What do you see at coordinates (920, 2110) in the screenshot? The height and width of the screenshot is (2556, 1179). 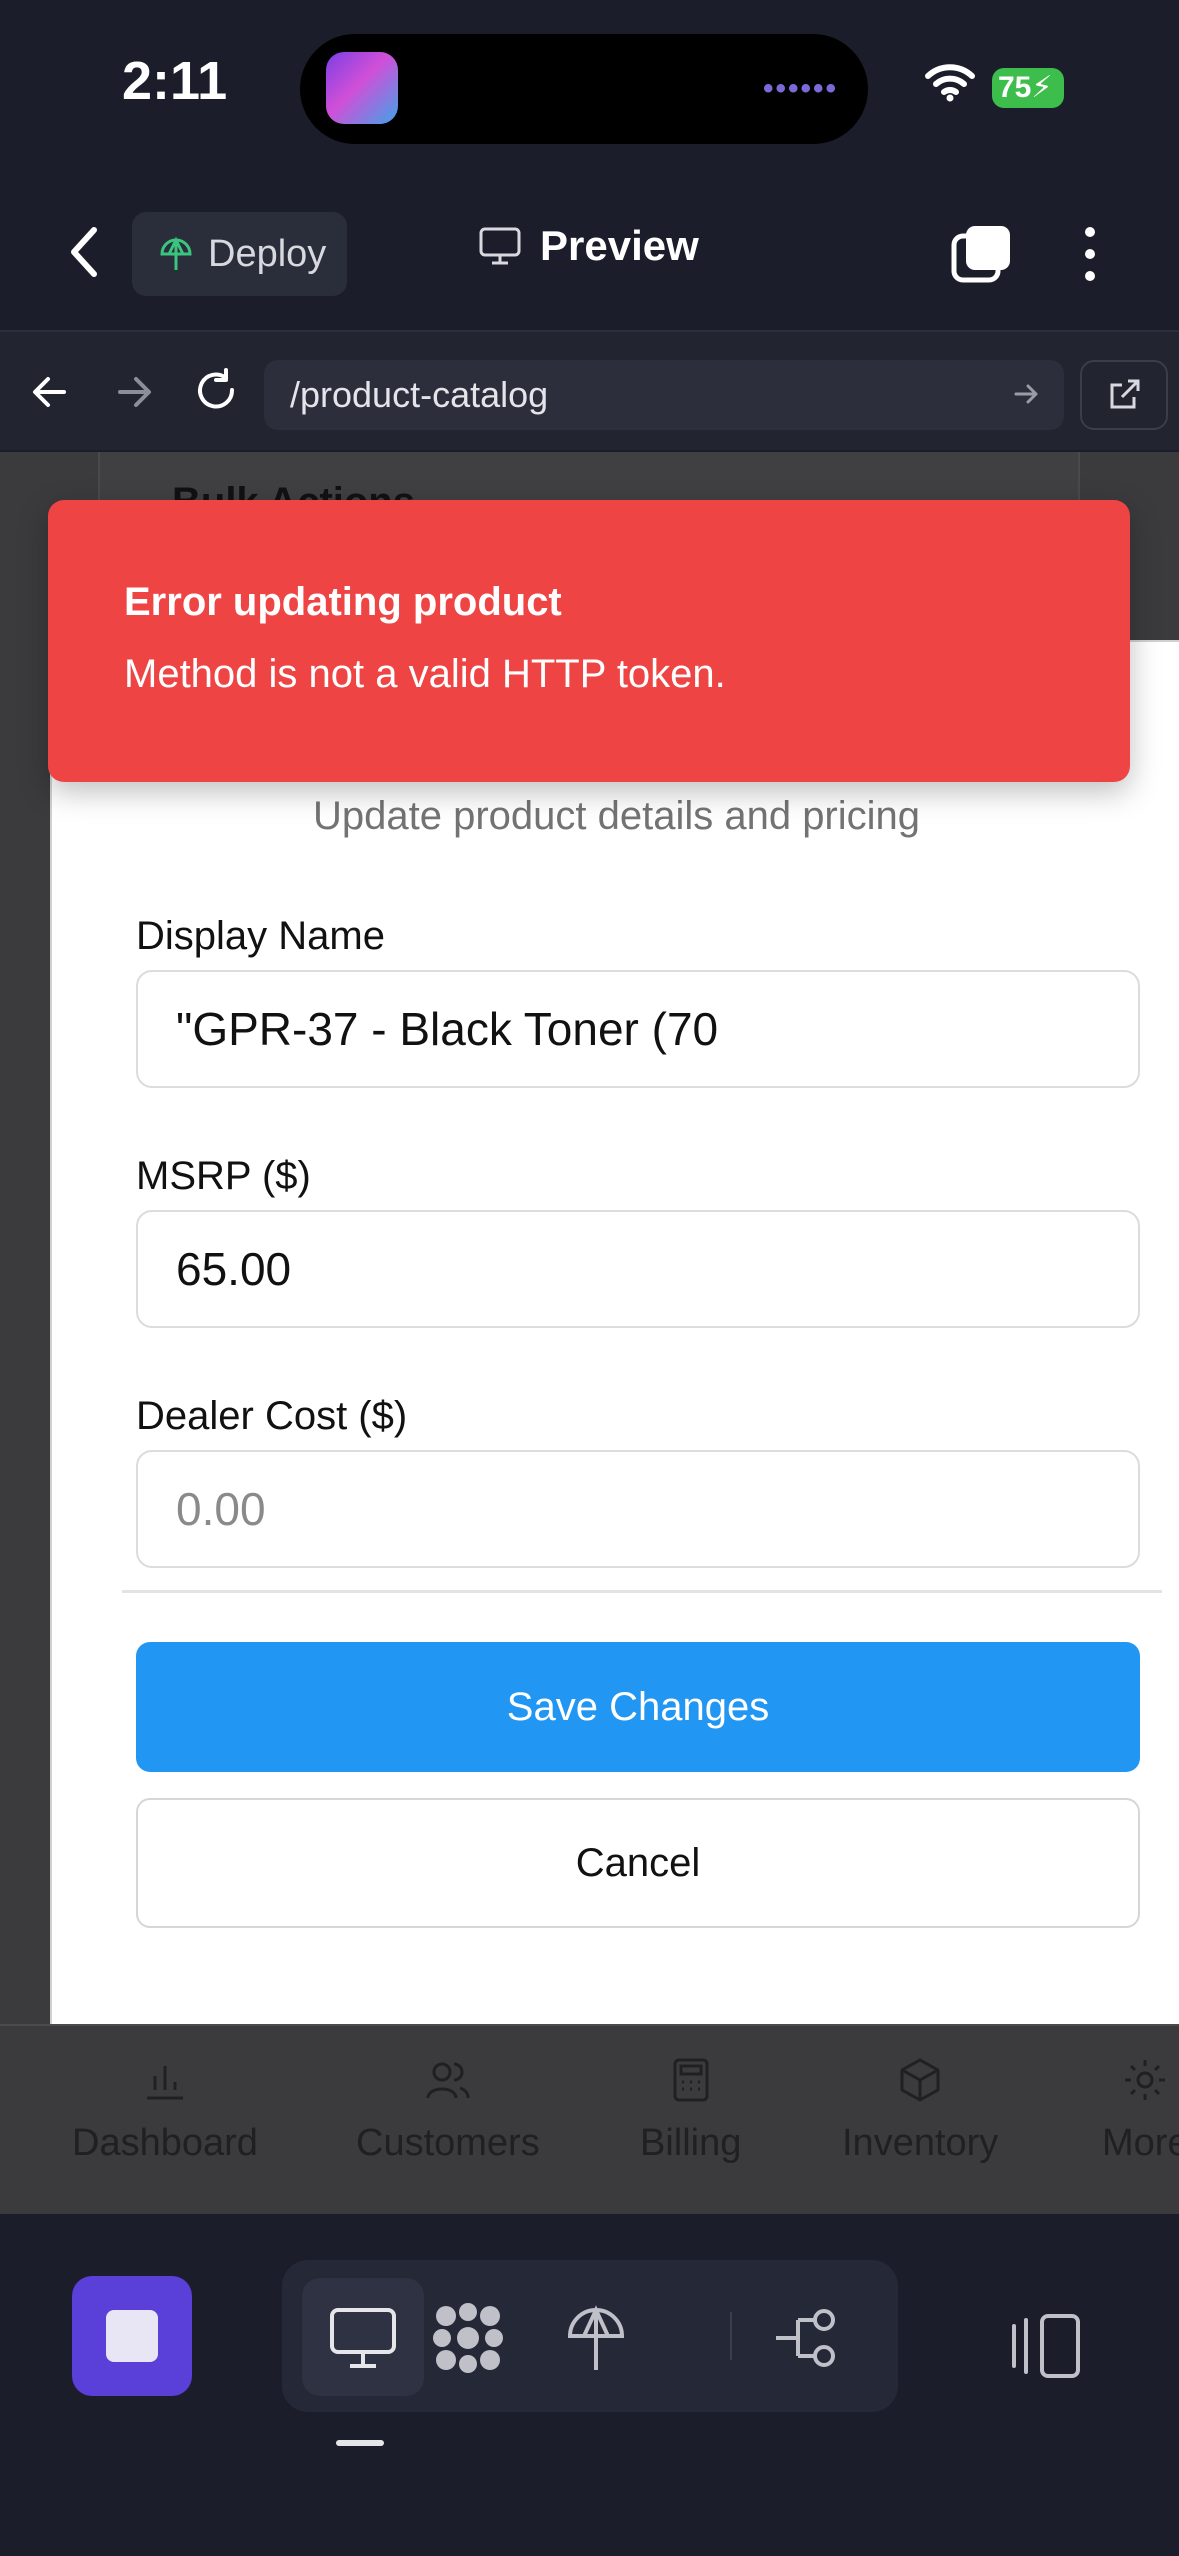 I see `nav-inventory: Inventory` at bounding box center [920, 2110].